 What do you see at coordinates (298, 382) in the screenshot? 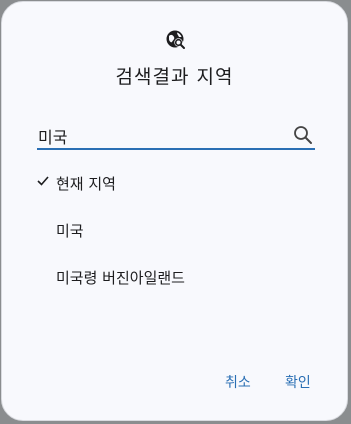
I see `confirm-button: 확인` at bounding box center [298, 382].